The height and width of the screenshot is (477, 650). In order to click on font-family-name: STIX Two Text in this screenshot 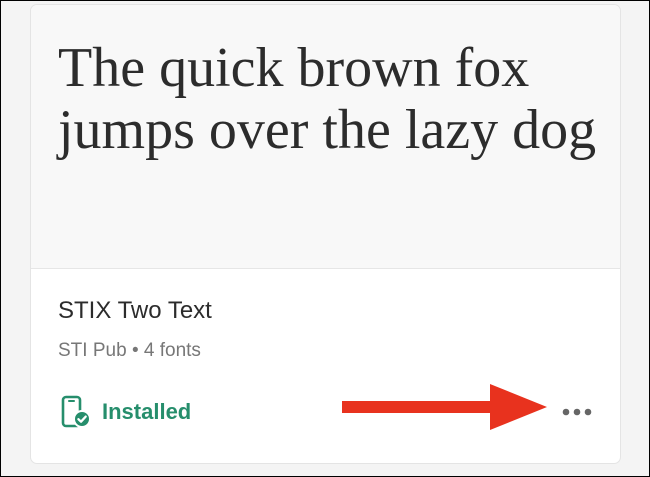, I will do `click(135, 311)`.